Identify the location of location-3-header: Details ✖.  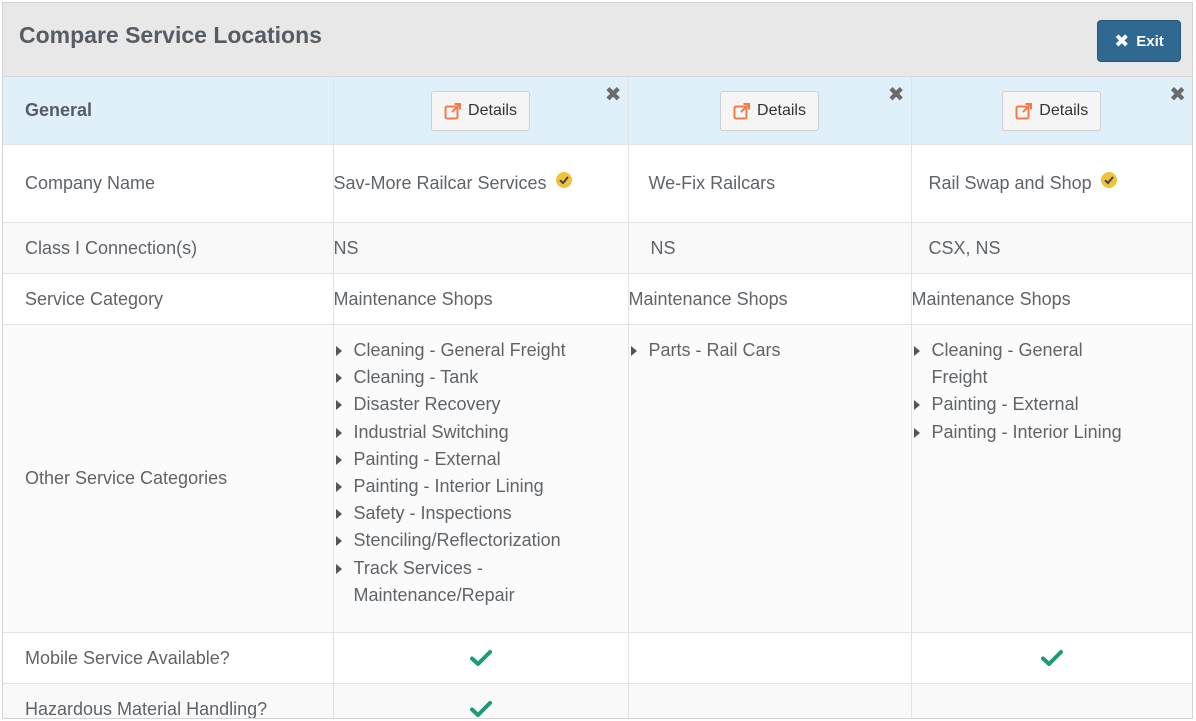
(1051, 111).